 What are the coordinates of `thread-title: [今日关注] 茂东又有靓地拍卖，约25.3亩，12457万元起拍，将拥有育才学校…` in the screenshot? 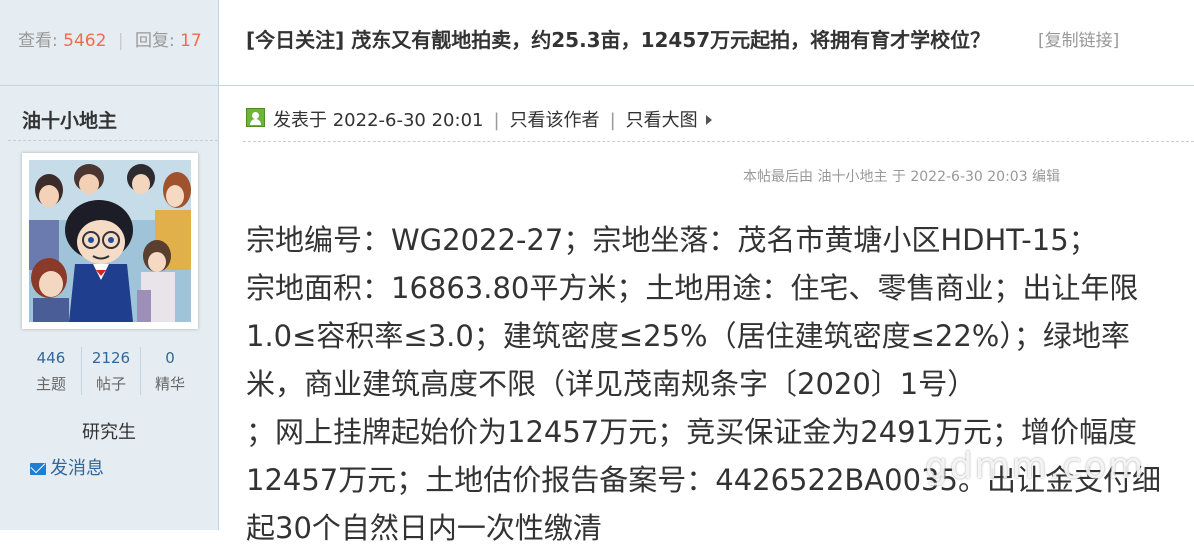 It's located at (618, 40).